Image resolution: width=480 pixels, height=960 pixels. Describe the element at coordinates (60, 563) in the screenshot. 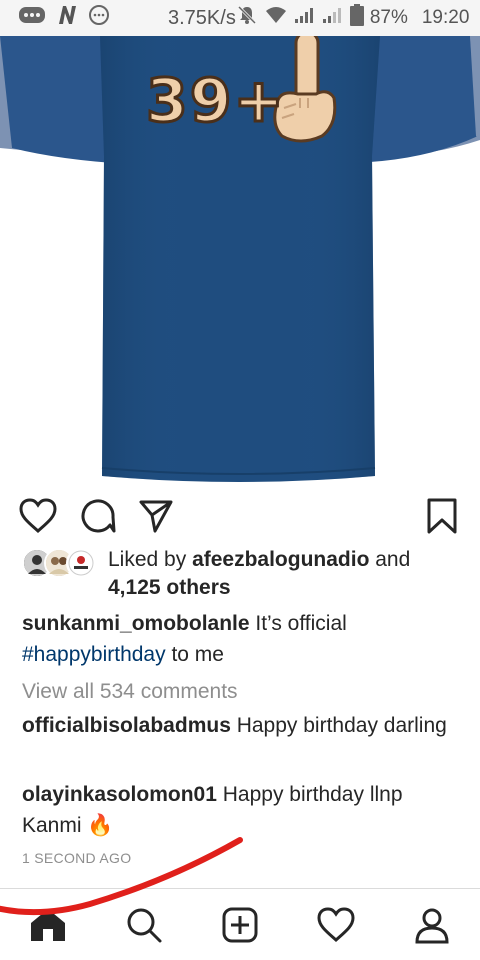

I see `liker-avatars` at that location.